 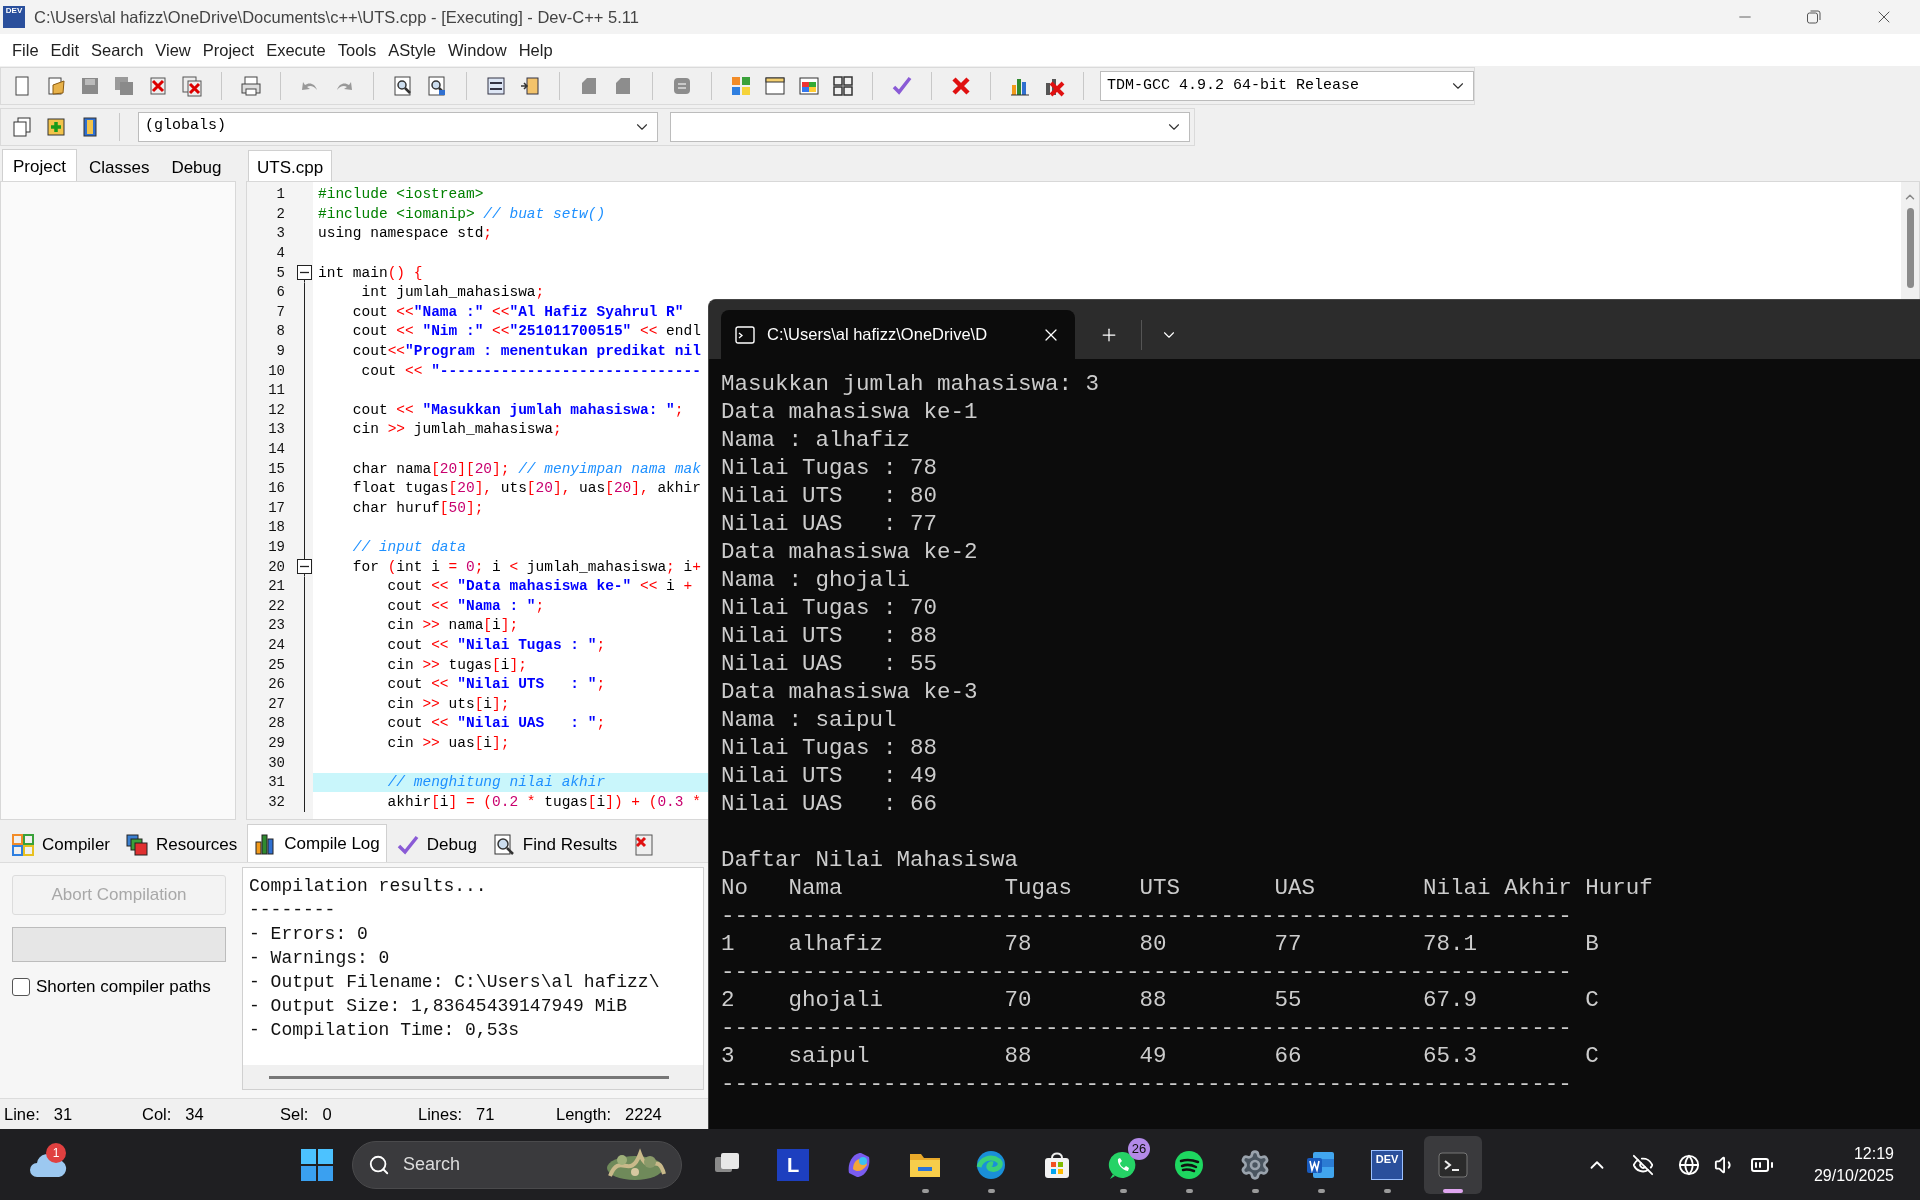 I want to click on window-icon, so click(x=775, y=86).